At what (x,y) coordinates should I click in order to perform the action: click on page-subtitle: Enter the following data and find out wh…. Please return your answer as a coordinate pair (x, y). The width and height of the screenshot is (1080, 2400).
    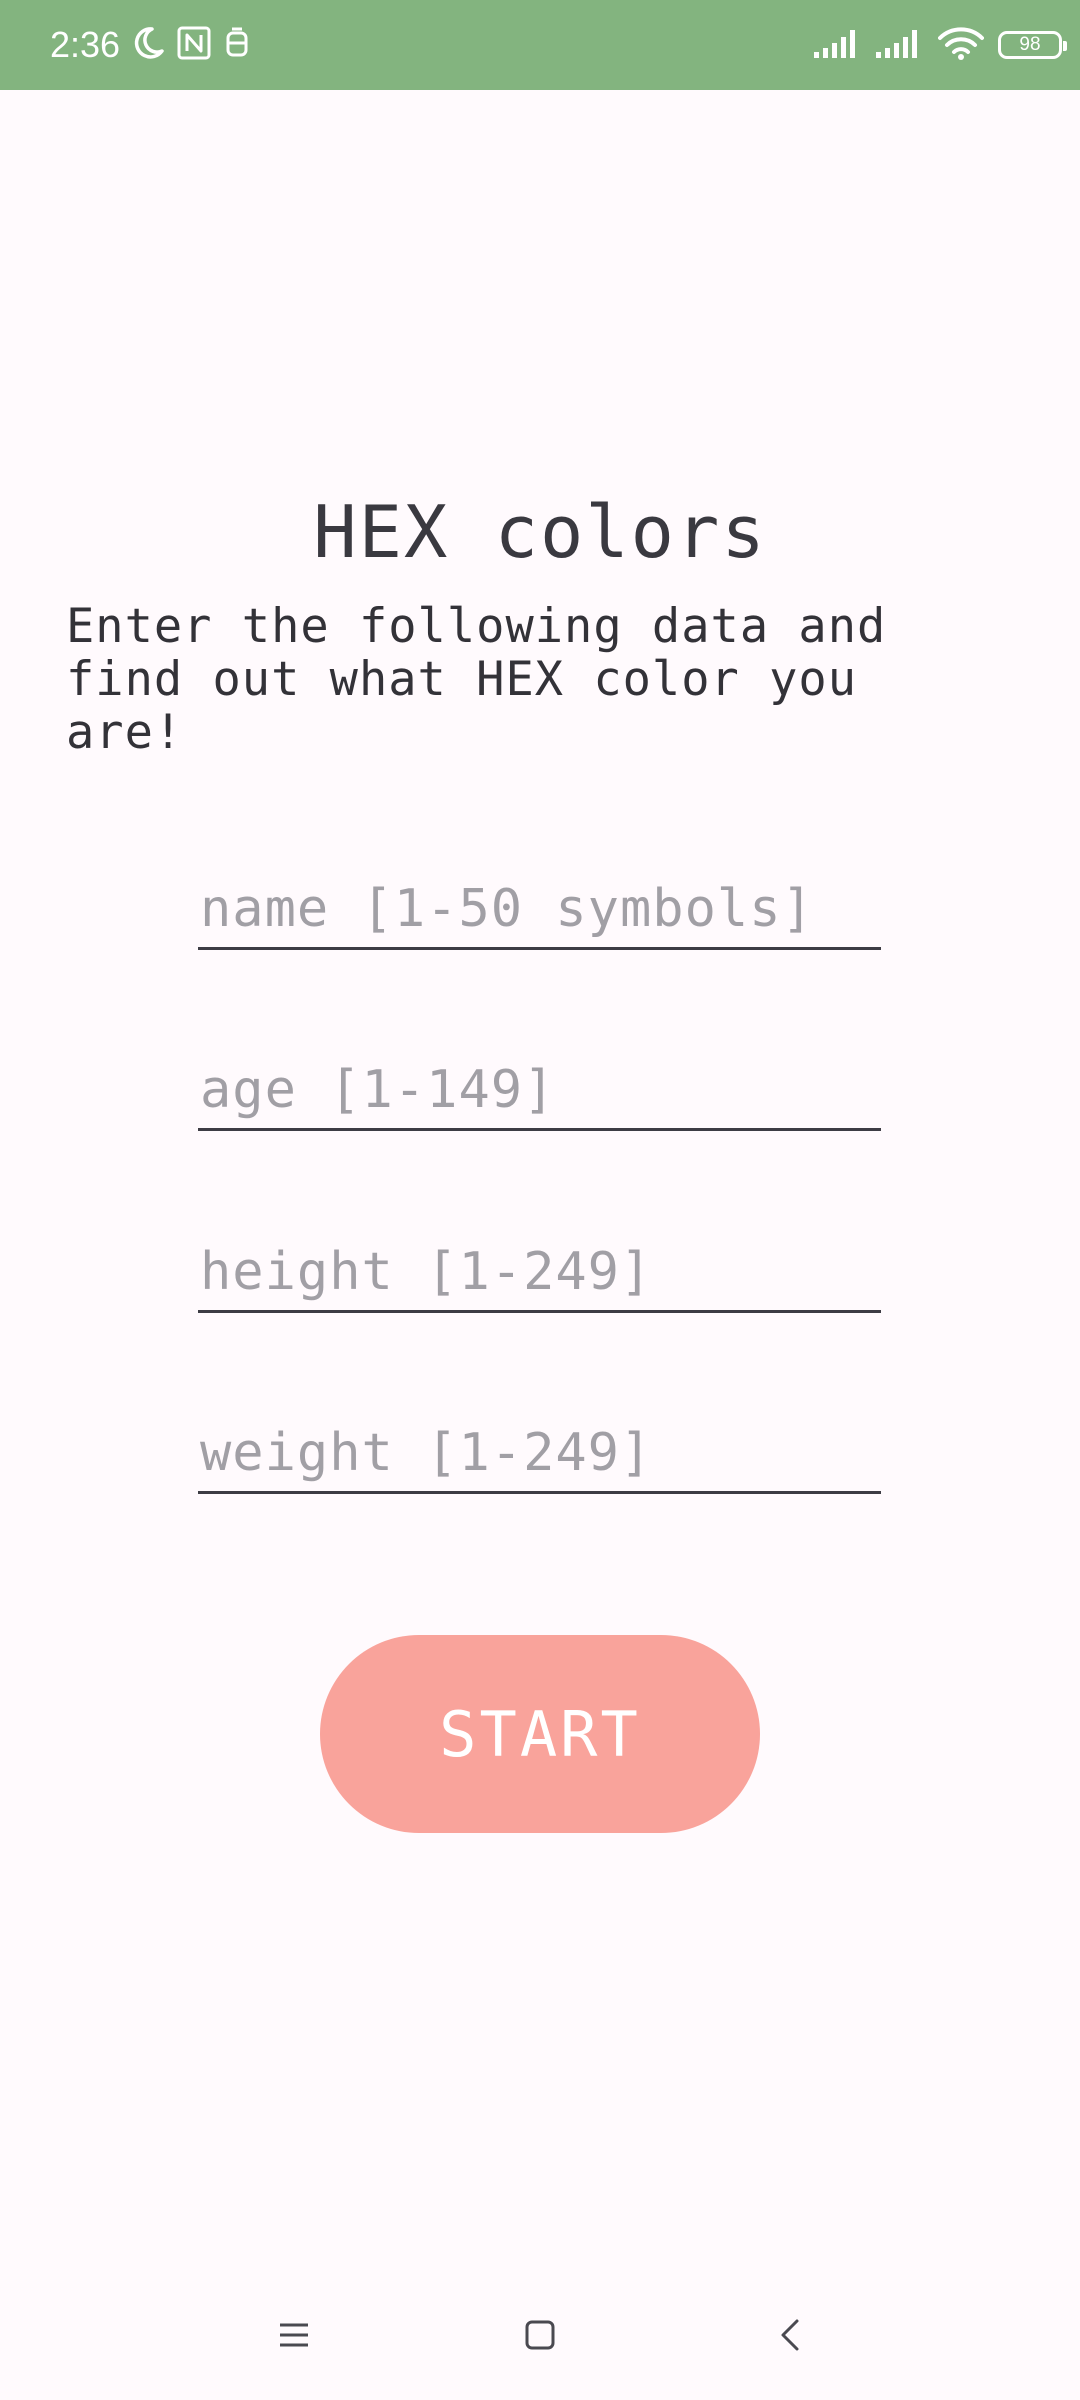
    Looking at the image, I should click on (476, 679).